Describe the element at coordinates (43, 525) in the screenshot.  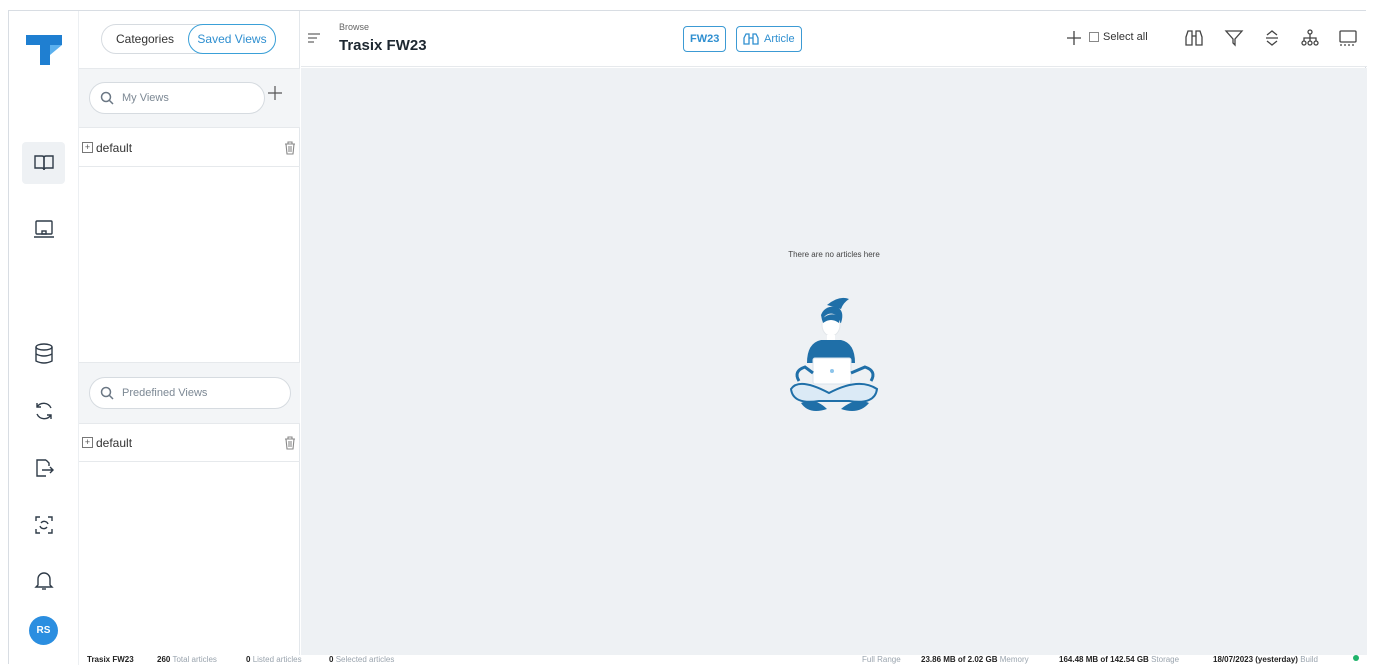
I see `scan-icon` at that location.